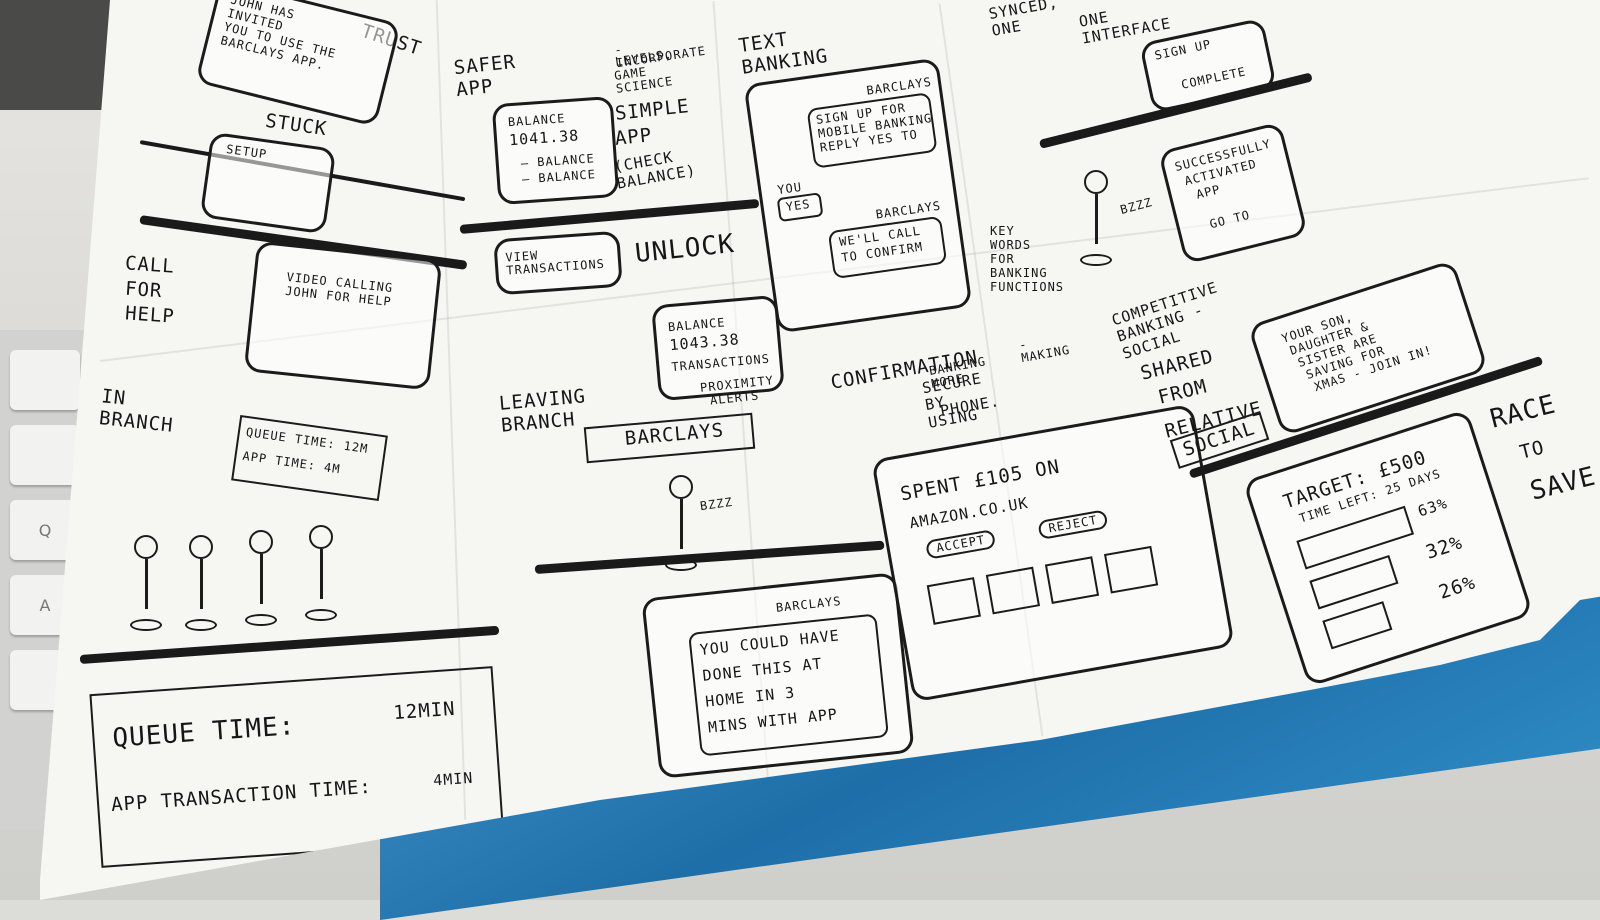 The height and width of the screenshot is (920, 1600). Describe the element at coordinates (544, 138) in the screenshot. I see `balance-value: 1041.38` at that location.